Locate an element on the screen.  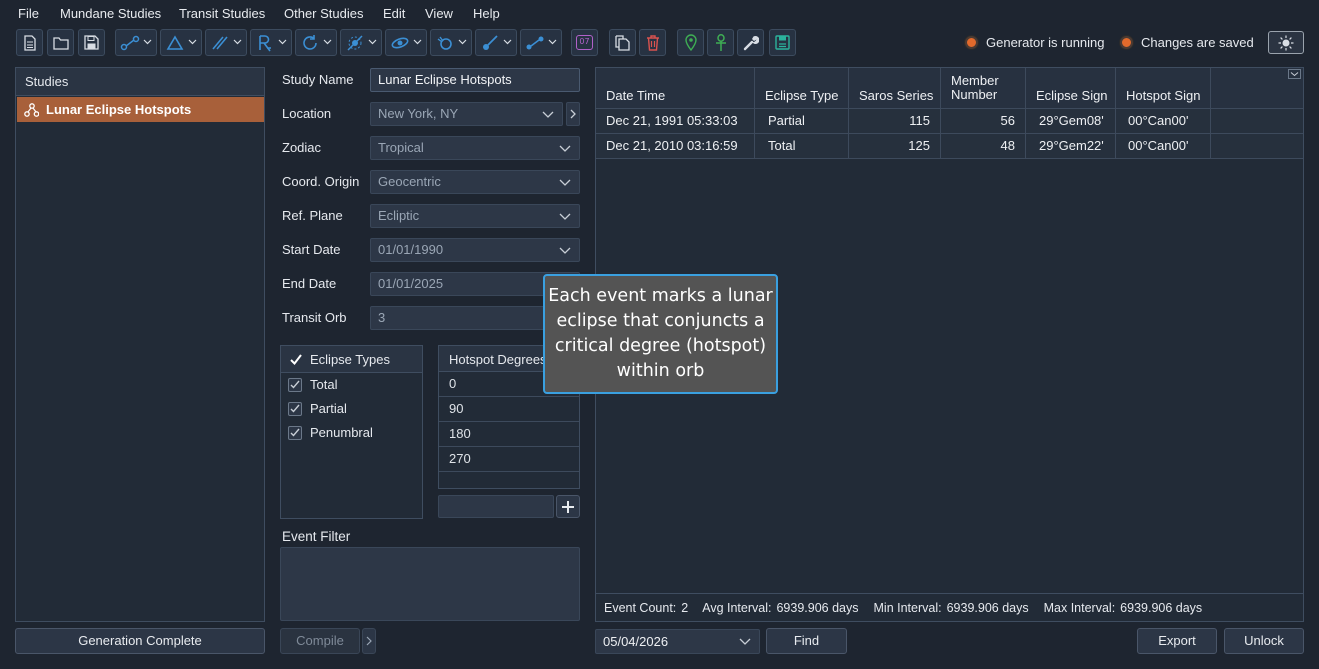
calendar-07-icon: 07 is located at coordinates (584, 42).